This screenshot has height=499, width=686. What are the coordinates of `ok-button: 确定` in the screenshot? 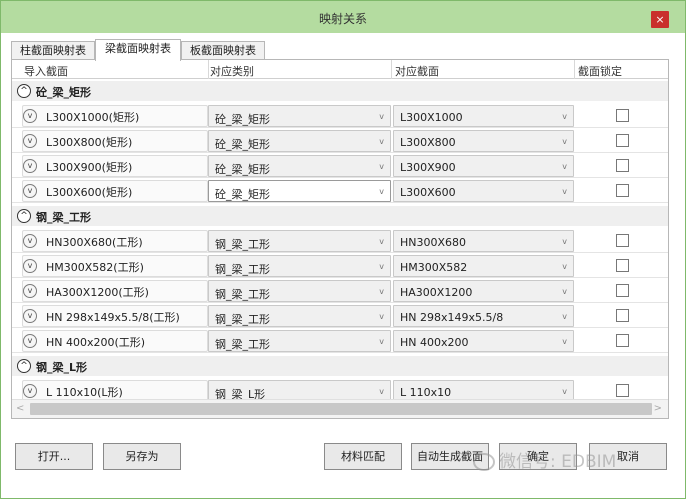 It's located at (538, 456).